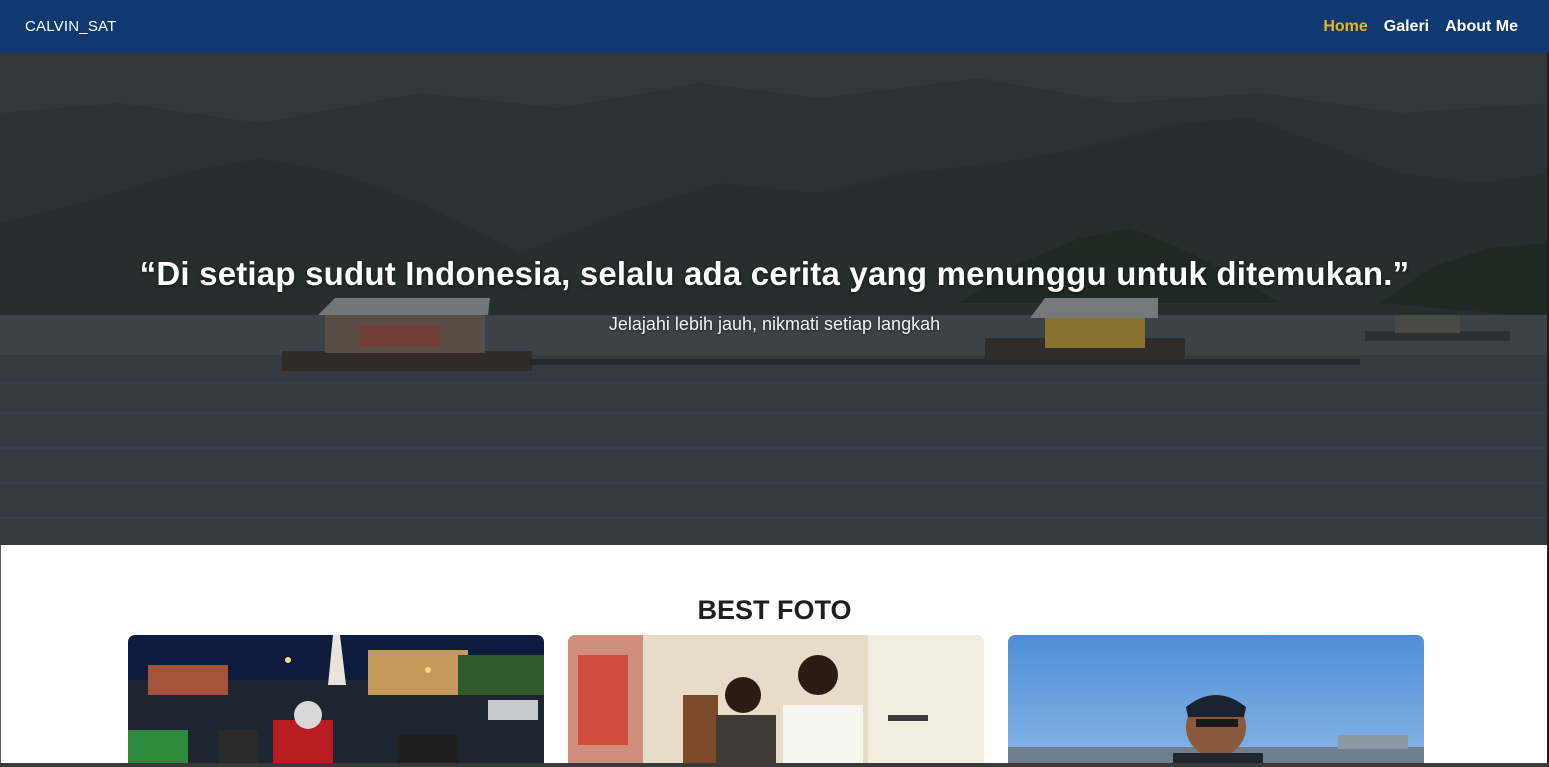 The height and width of the screenshot is (767, 1549). I want to click on photo-card-portrait-sky, so click(1216, 701).